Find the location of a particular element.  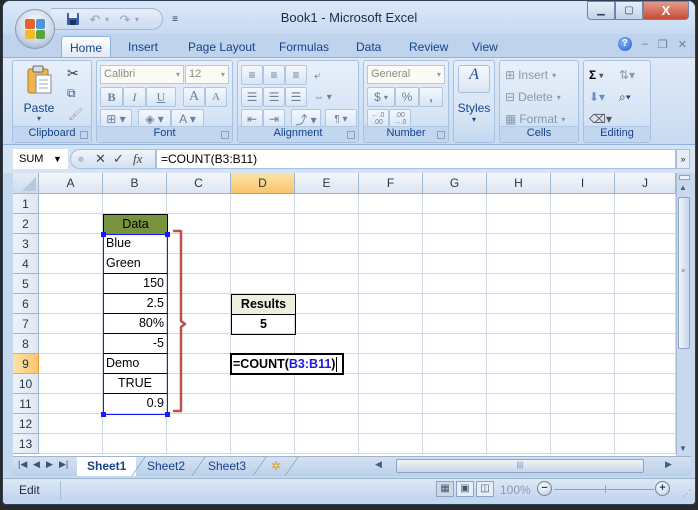

row-header-9: 9 is located at coordinates (26, 364).